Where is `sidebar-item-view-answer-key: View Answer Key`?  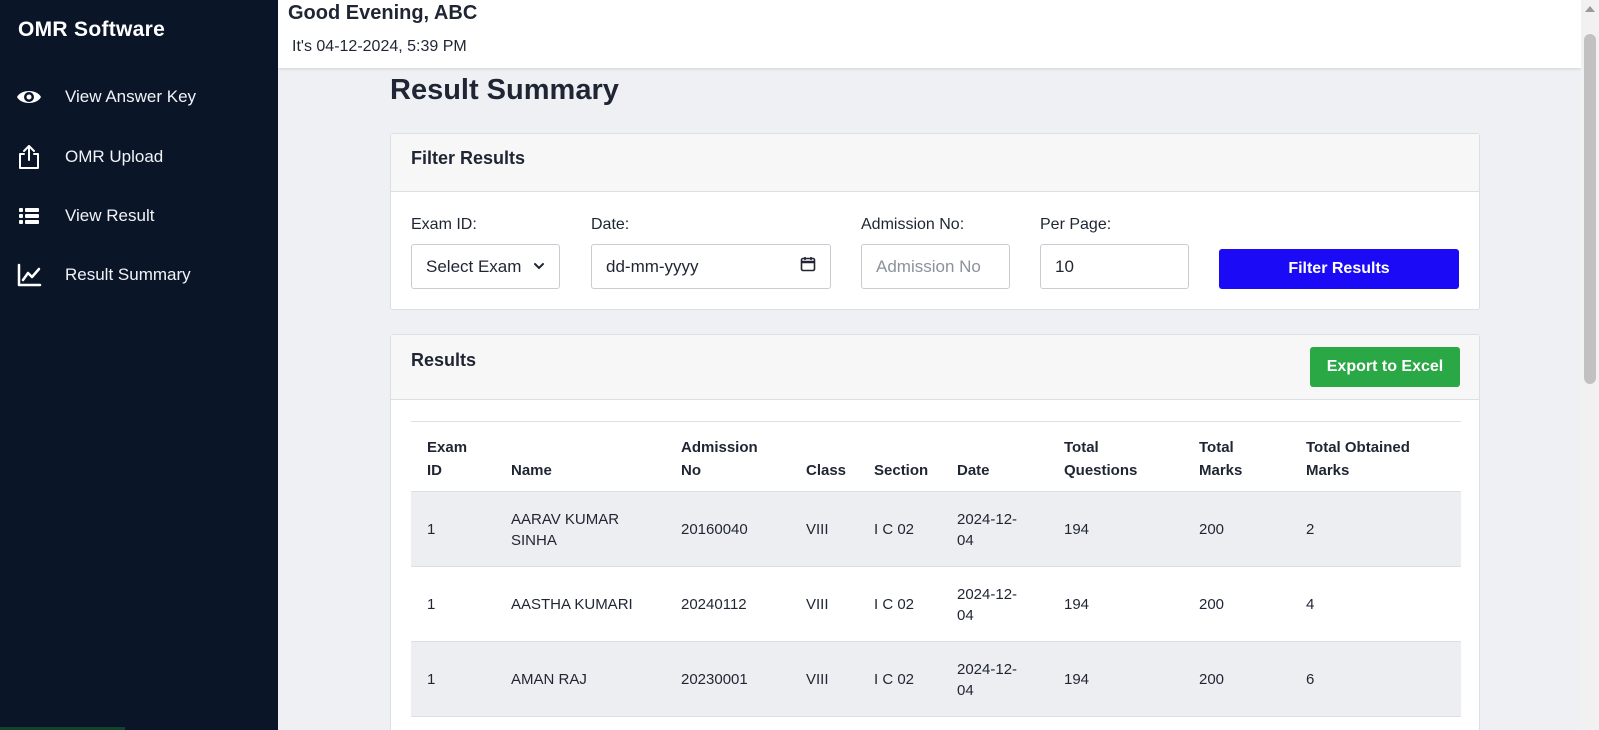 sidebar-item-view-answer-key: View Answer Key is located at coordinates (139, 97).